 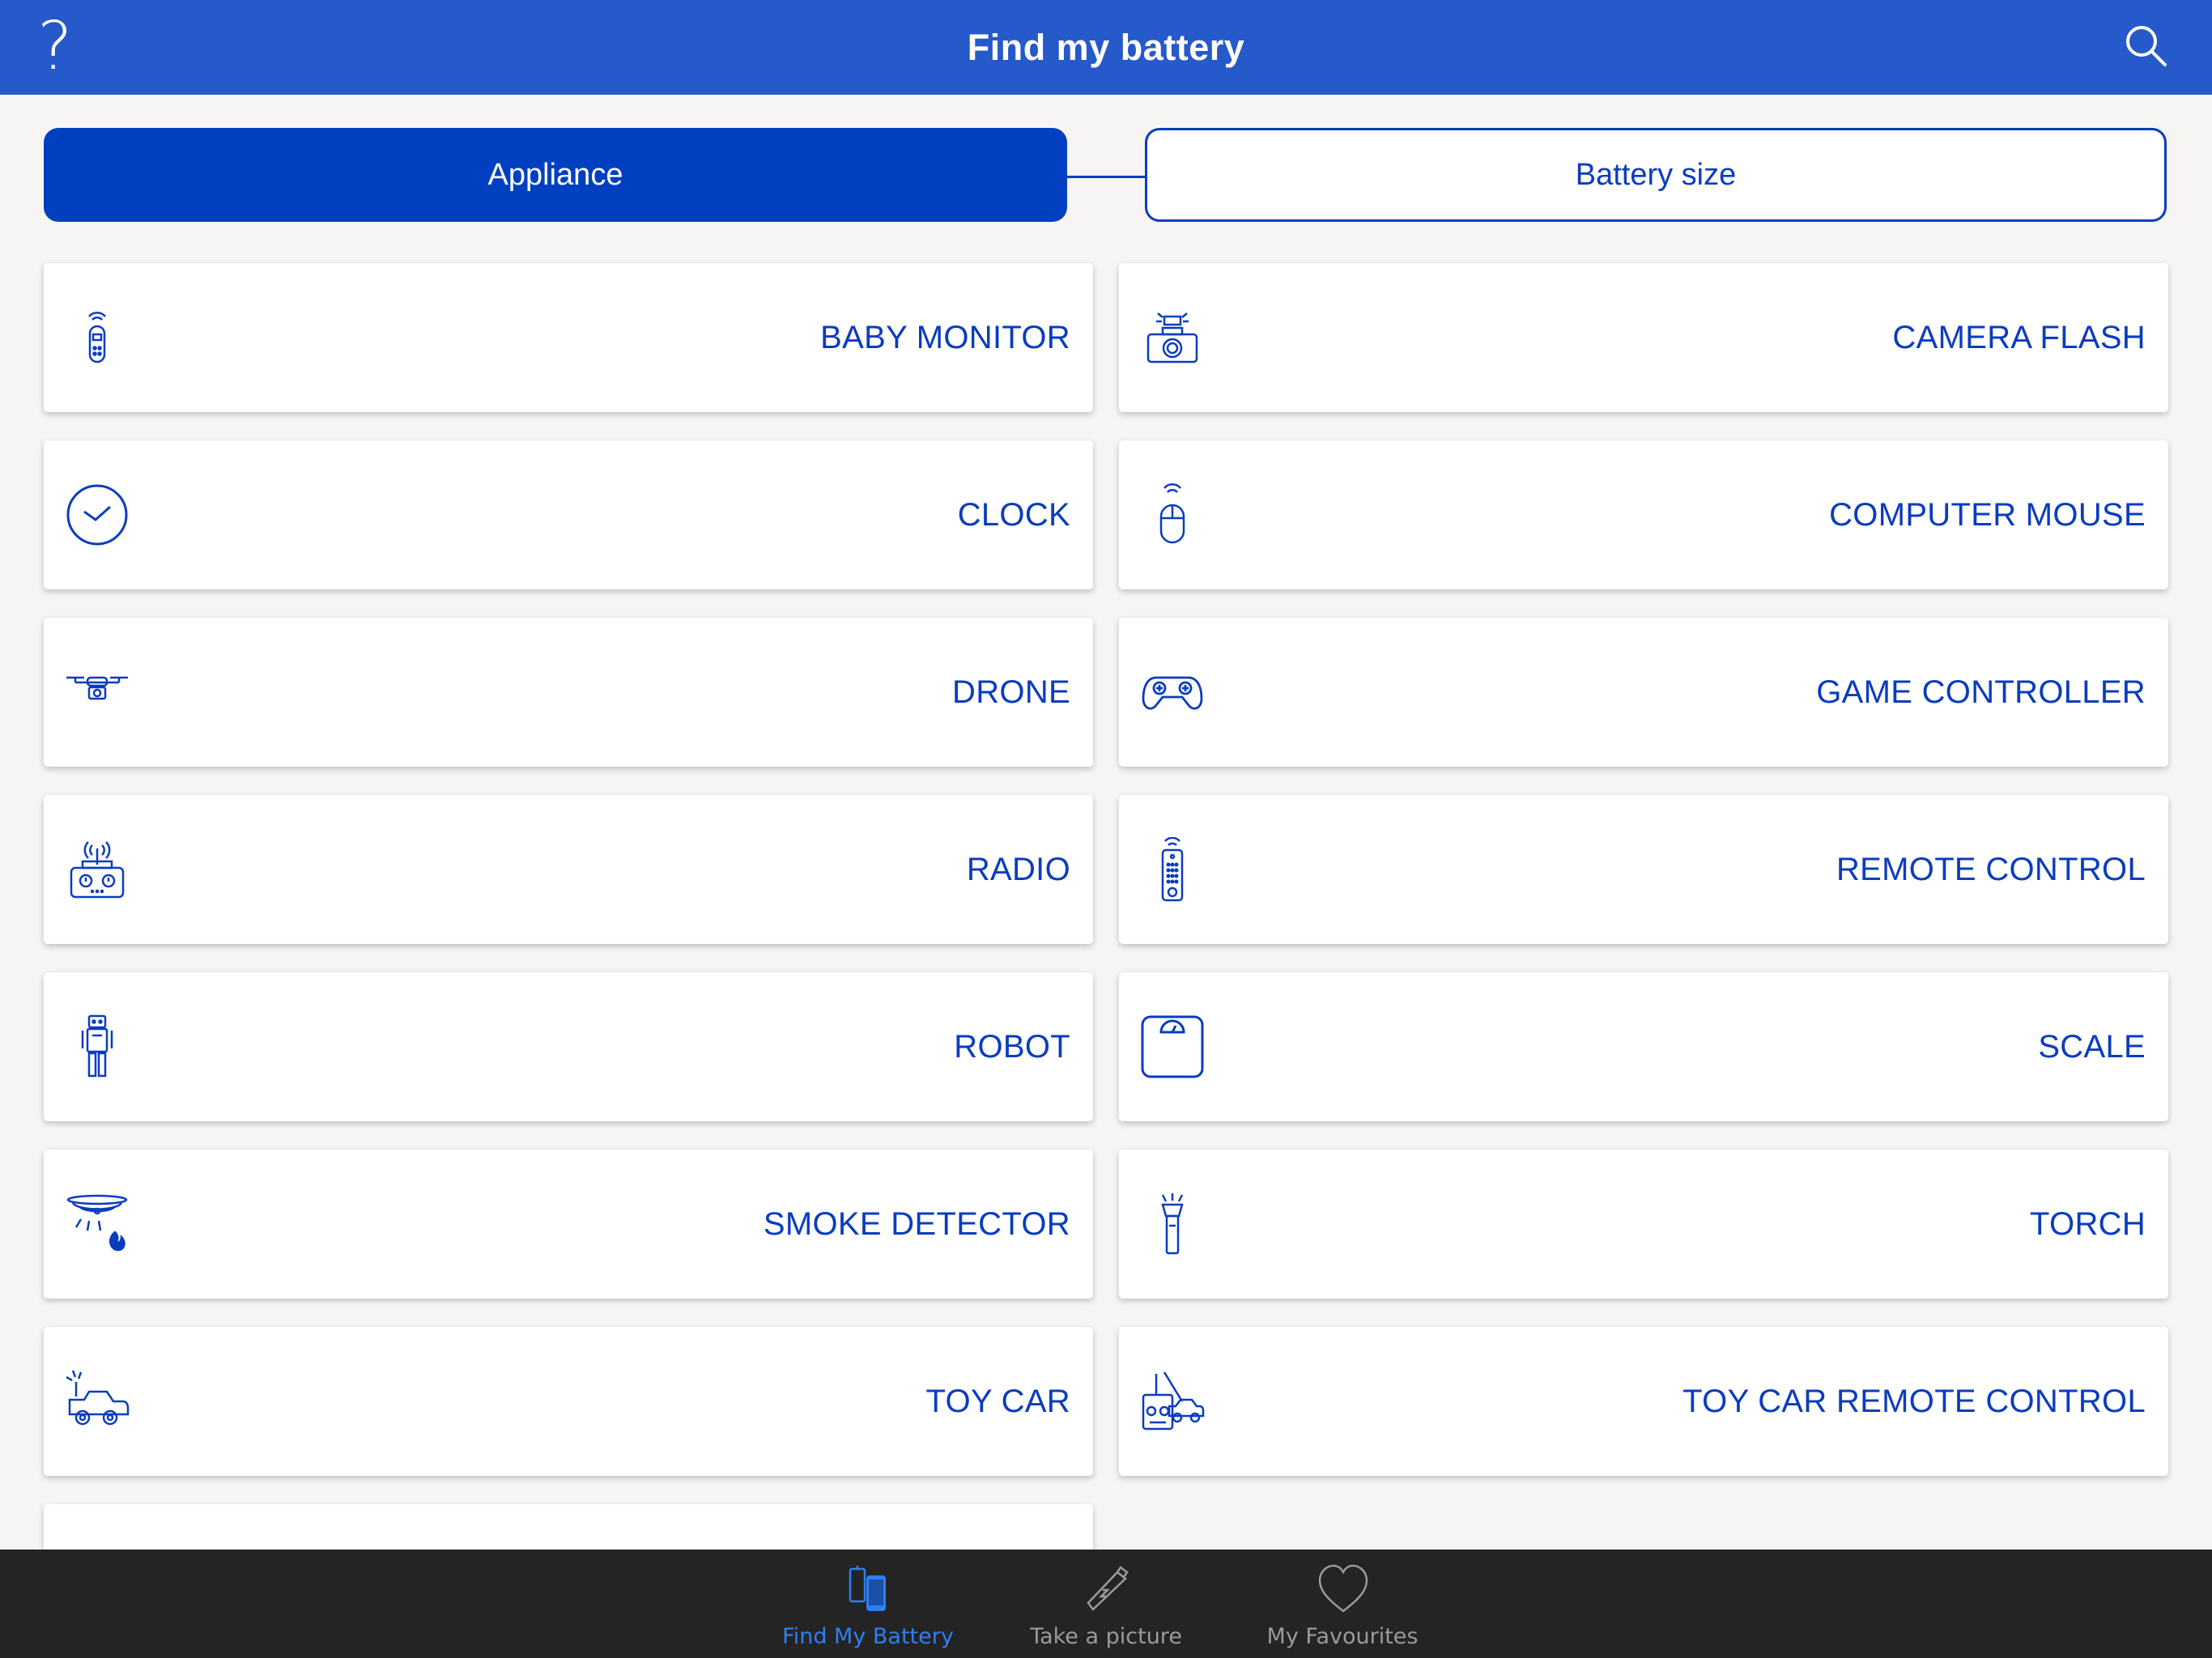 I want to click on appliance-label: BABY MONITOR, so click(x=945, y=337).